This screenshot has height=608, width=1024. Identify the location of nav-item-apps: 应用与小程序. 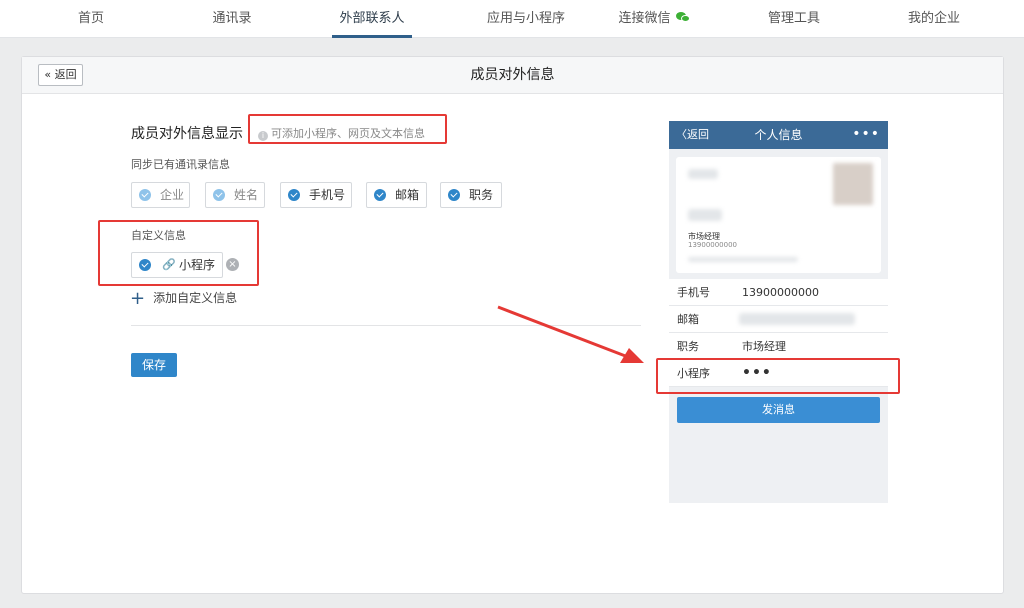
(526, 19).